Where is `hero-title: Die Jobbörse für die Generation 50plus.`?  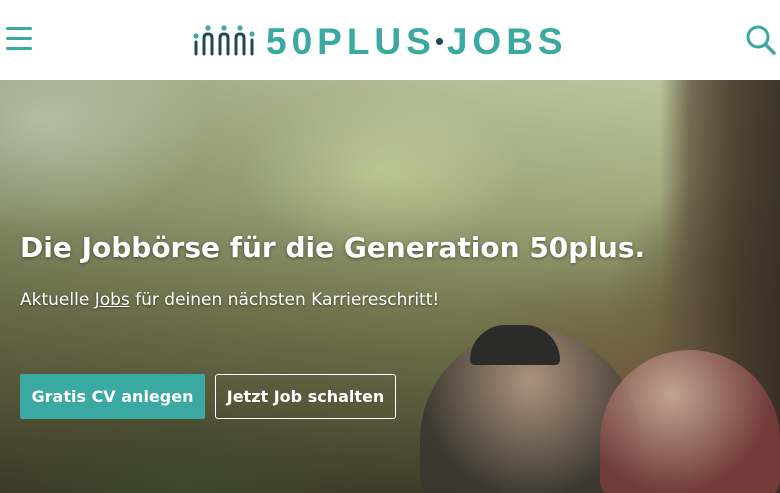
hero-title: Die Jobbörse für die Generation 50plus. is located at coordinates (333, 247).